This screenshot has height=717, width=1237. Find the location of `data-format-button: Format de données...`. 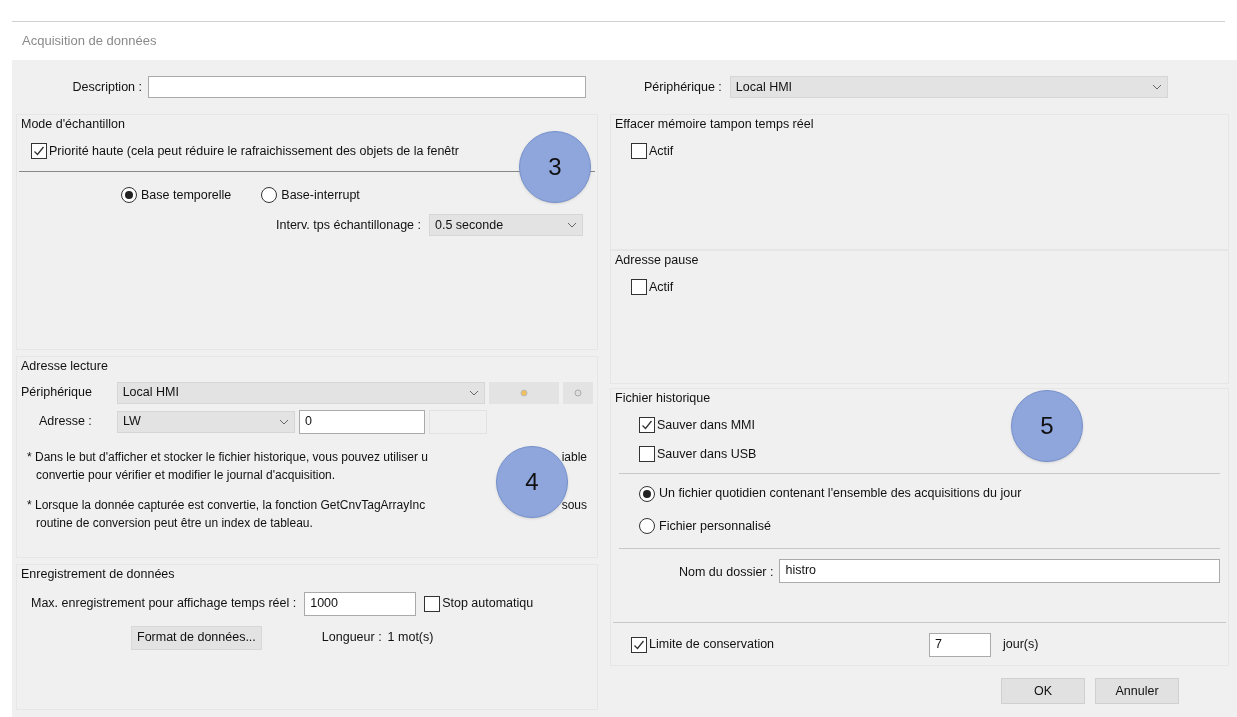

data-format-button: Format de données... is located at coordinates (196, 637).